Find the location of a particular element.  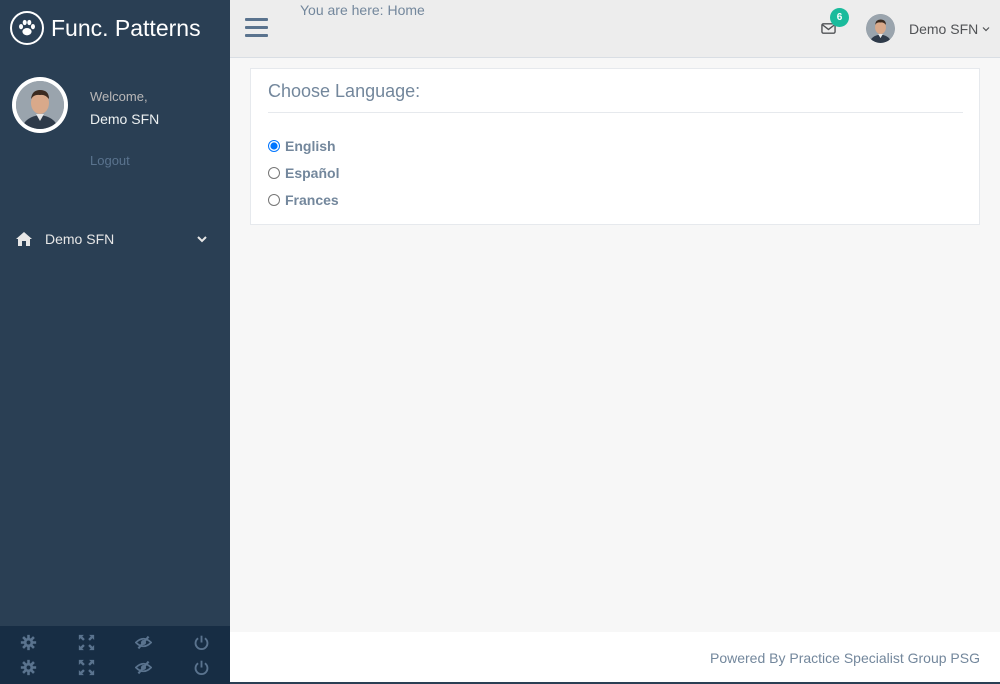

breadcrumb-home-link: Home is located at coordinates (405, 10).